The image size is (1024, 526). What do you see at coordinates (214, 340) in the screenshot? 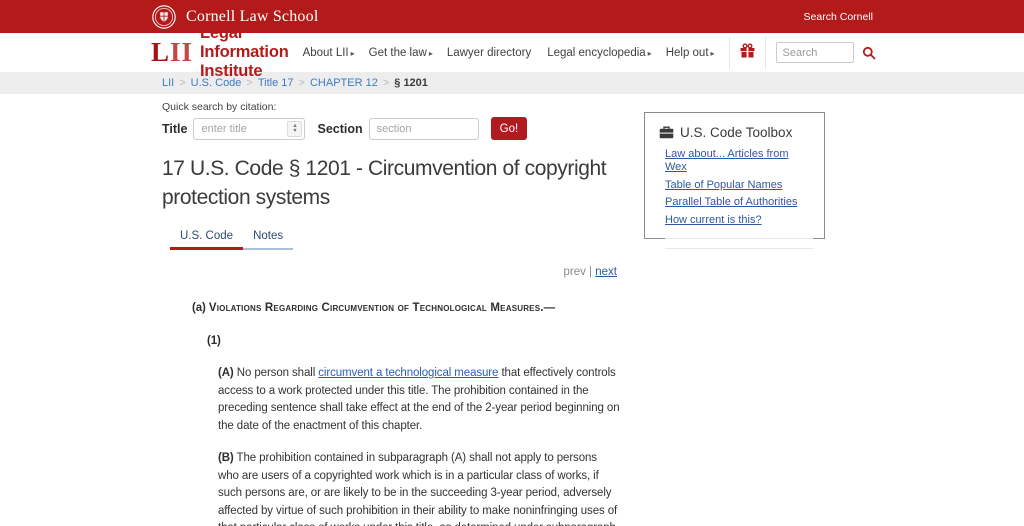
I see `paragraph-1-label: (1)` at bounding box center [214, 340].